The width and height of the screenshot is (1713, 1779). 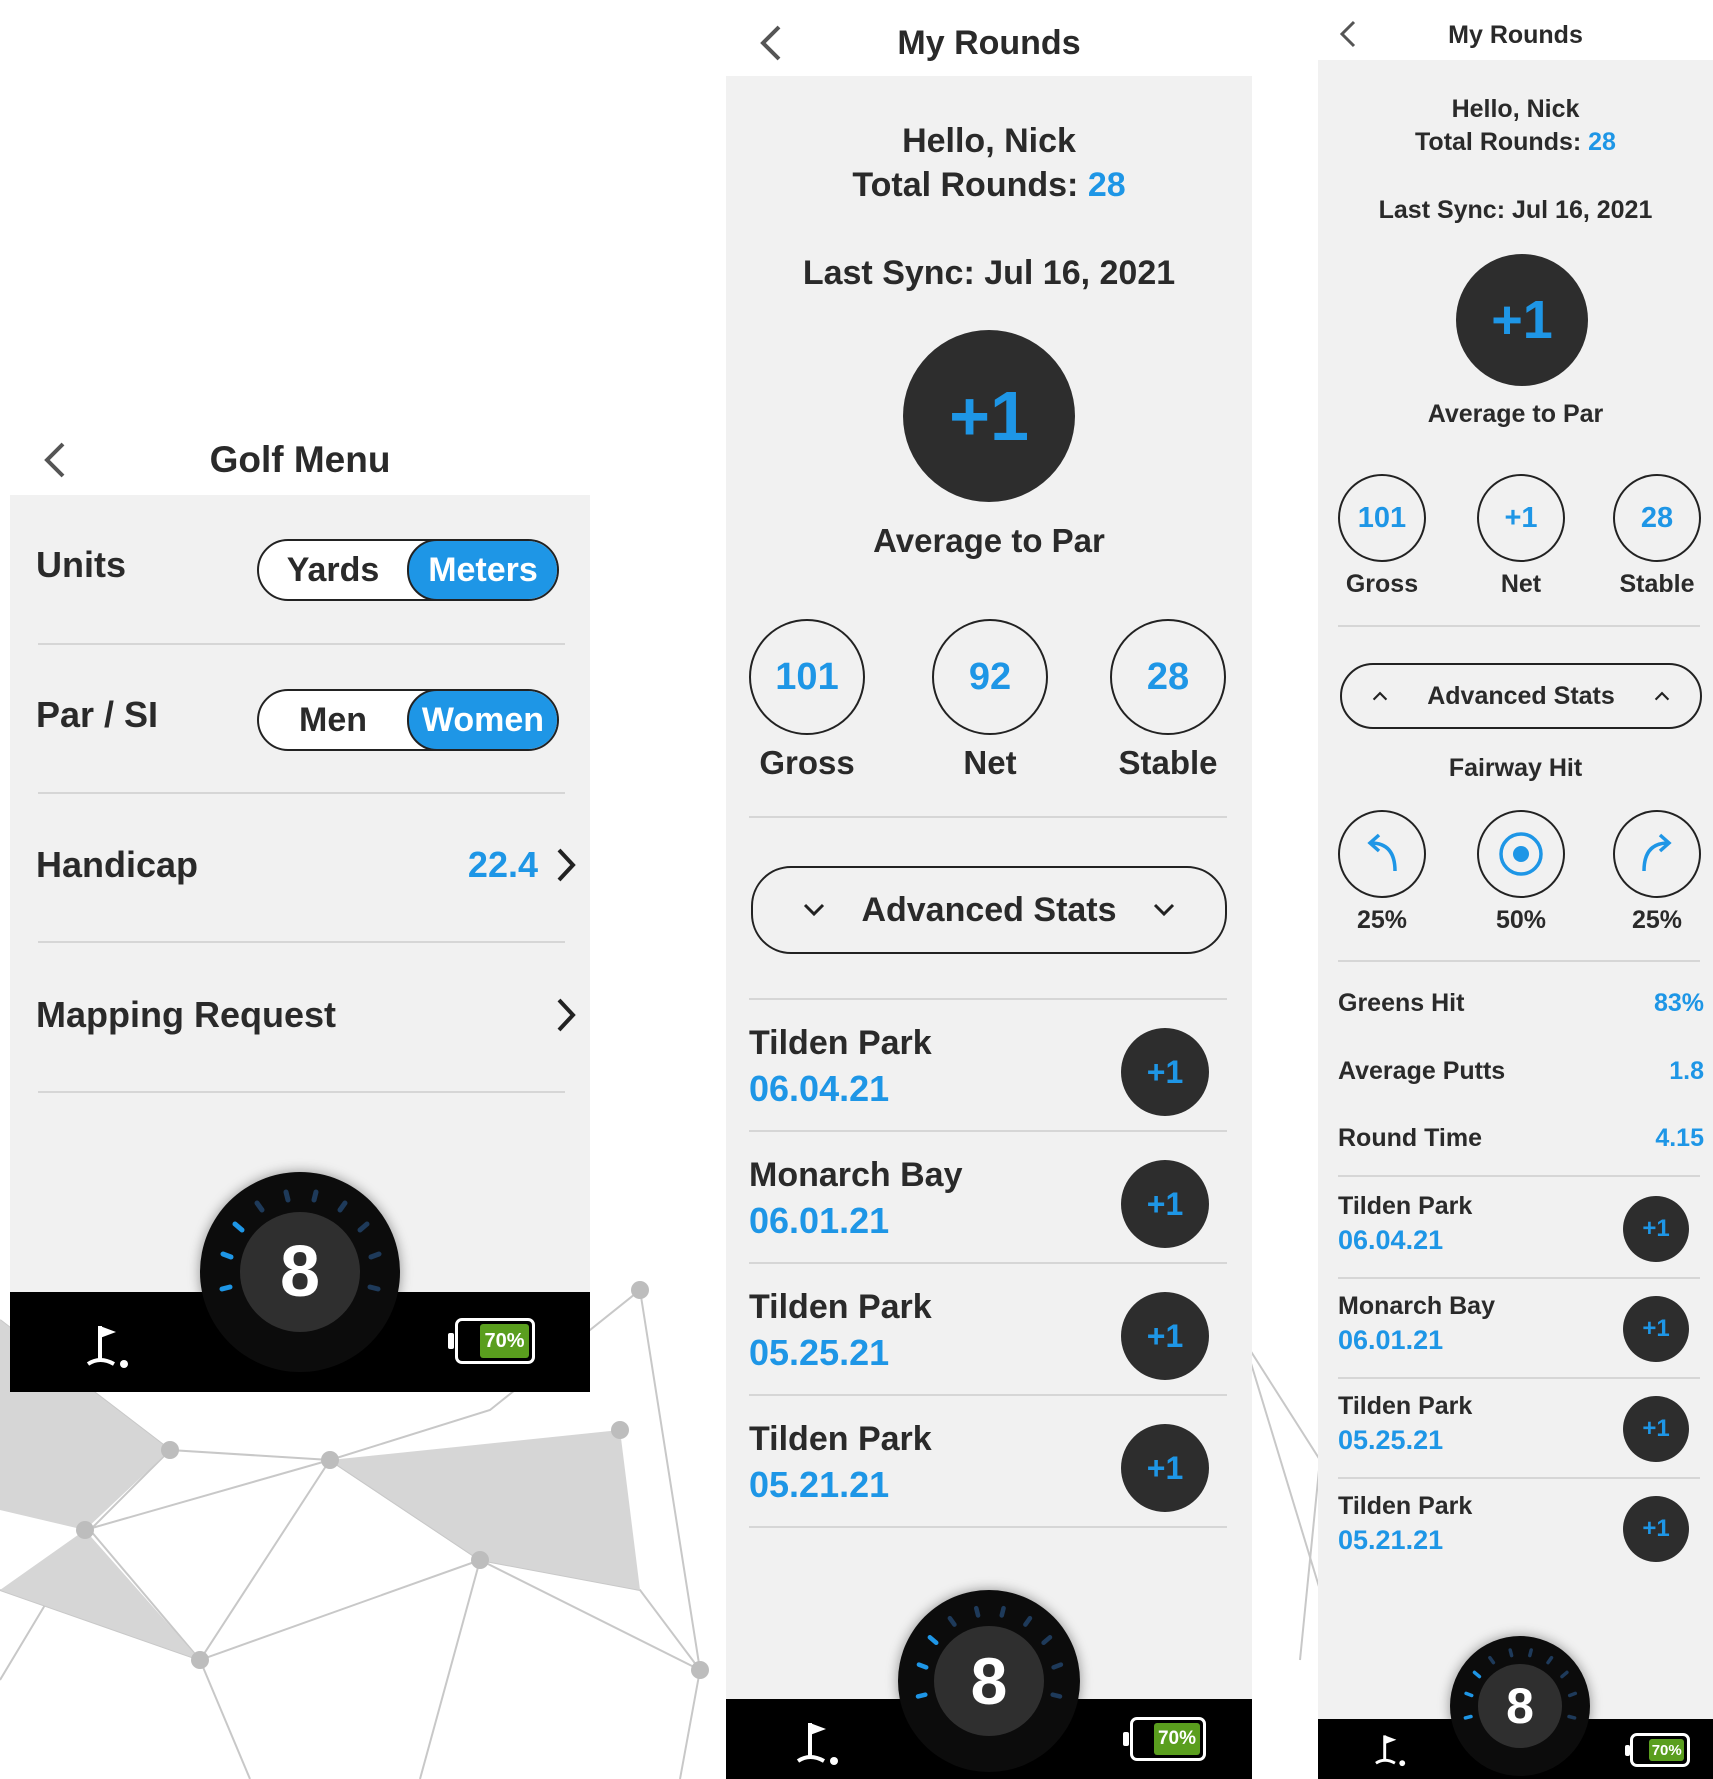 What do you see at coordinates (1662, 696) in the screenshot?
I see `chevron-up-icon` at bounding box center [1662, 696].